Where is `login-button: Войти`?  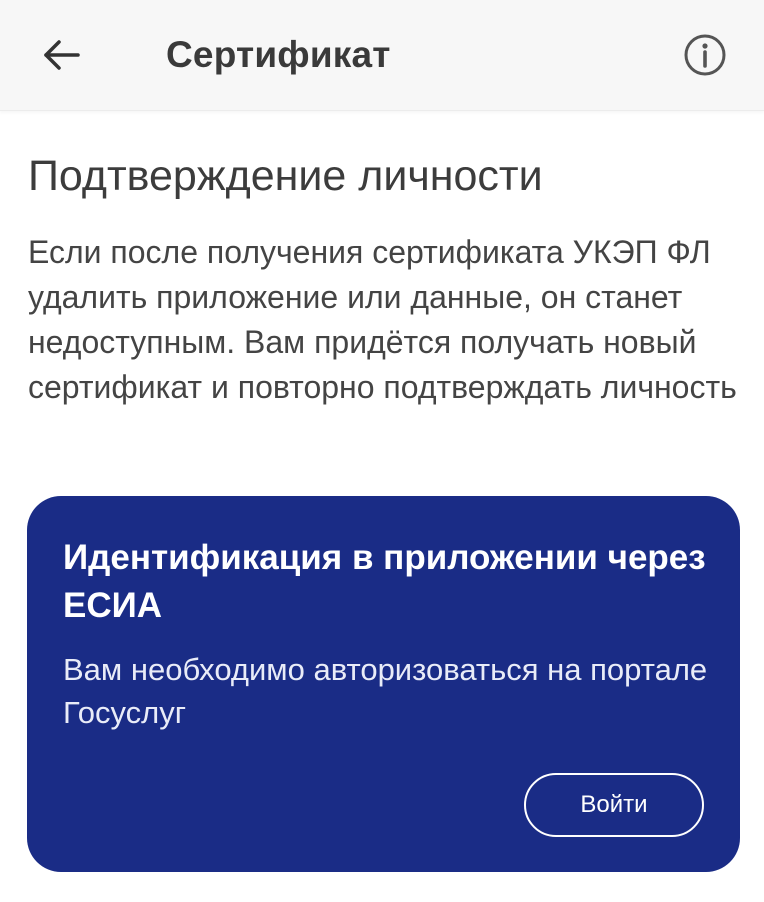 login-button: Войти is located at coordinates (614, 805).